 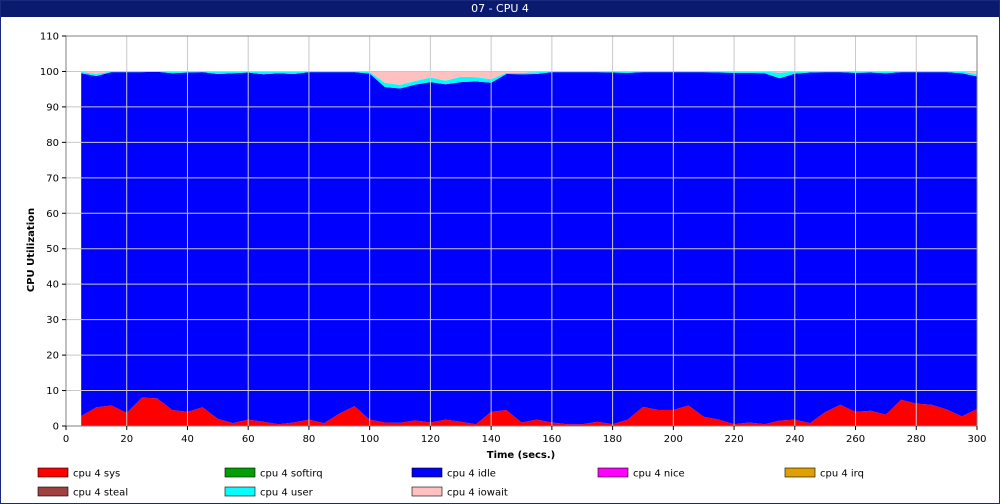 I want to click on x-tick-label: 240, so click(x=794, y=439).